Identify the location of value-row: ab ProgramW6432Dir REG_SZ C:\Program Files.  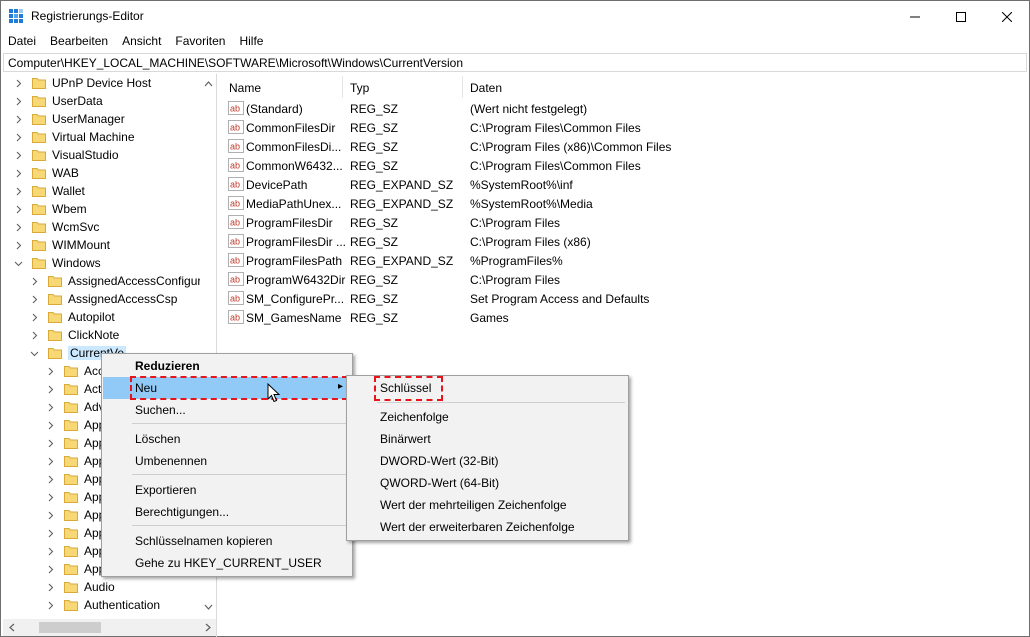
(623, 279).